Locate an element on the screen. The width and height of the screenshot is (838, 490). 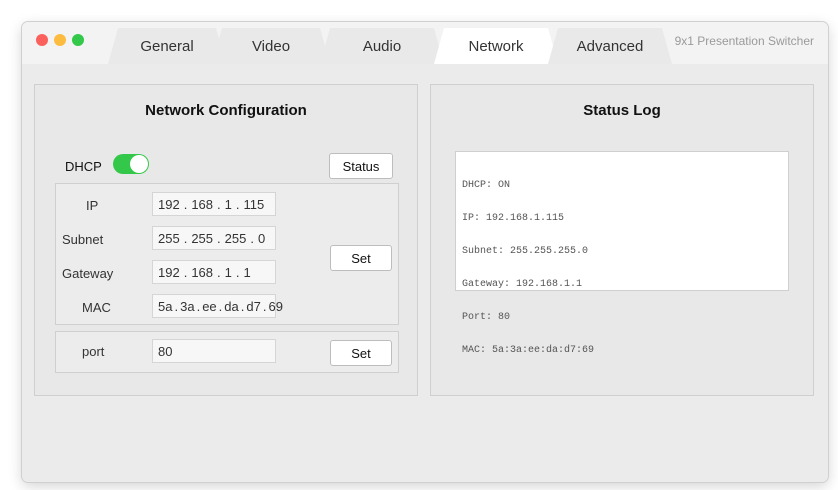
mac-field: 5a. 3a. ee. da. d7. 69 is located at coordinates (217, 306).